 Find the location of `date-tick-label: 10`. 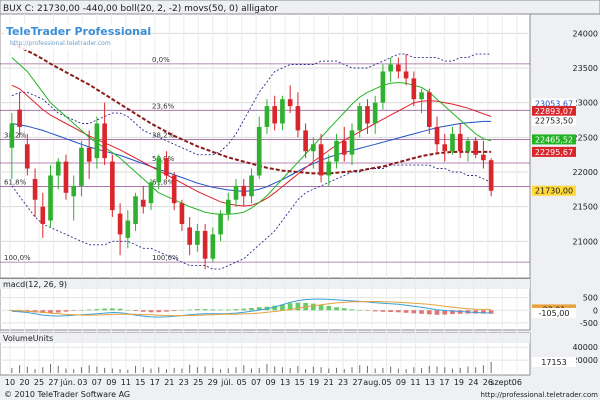

date-tick-label: 10 is located at coordinates (10, 382).